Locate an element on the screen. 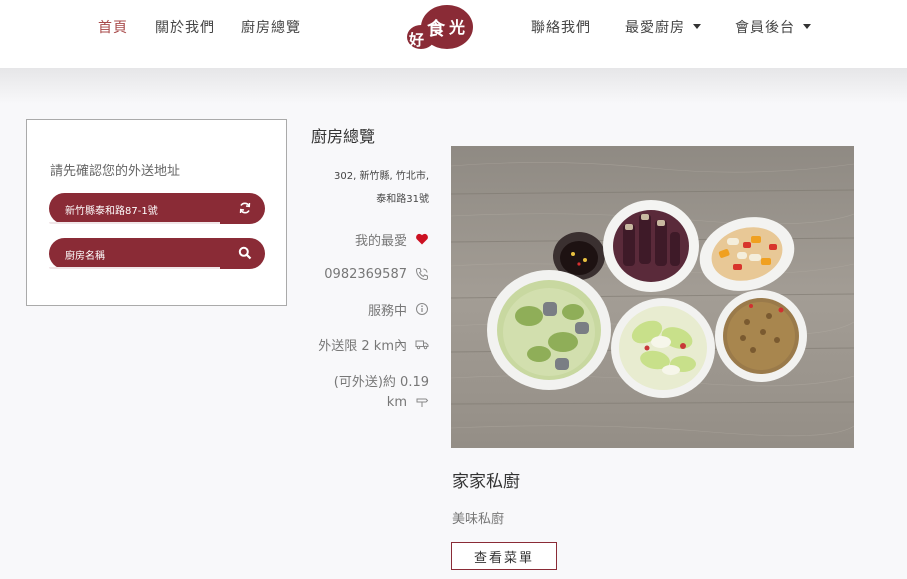  restaurant-name: 家家私廚 is located at coordinates (486, 479).